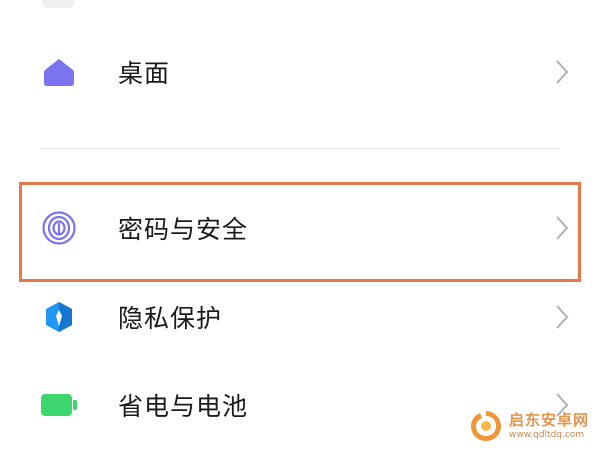 Image resolution: width=600 pixels, height=450 pixels. What do you see at coordinates (59, 405) in the screenshot?
I see `battery-icon` at bounding box center [59, 405].